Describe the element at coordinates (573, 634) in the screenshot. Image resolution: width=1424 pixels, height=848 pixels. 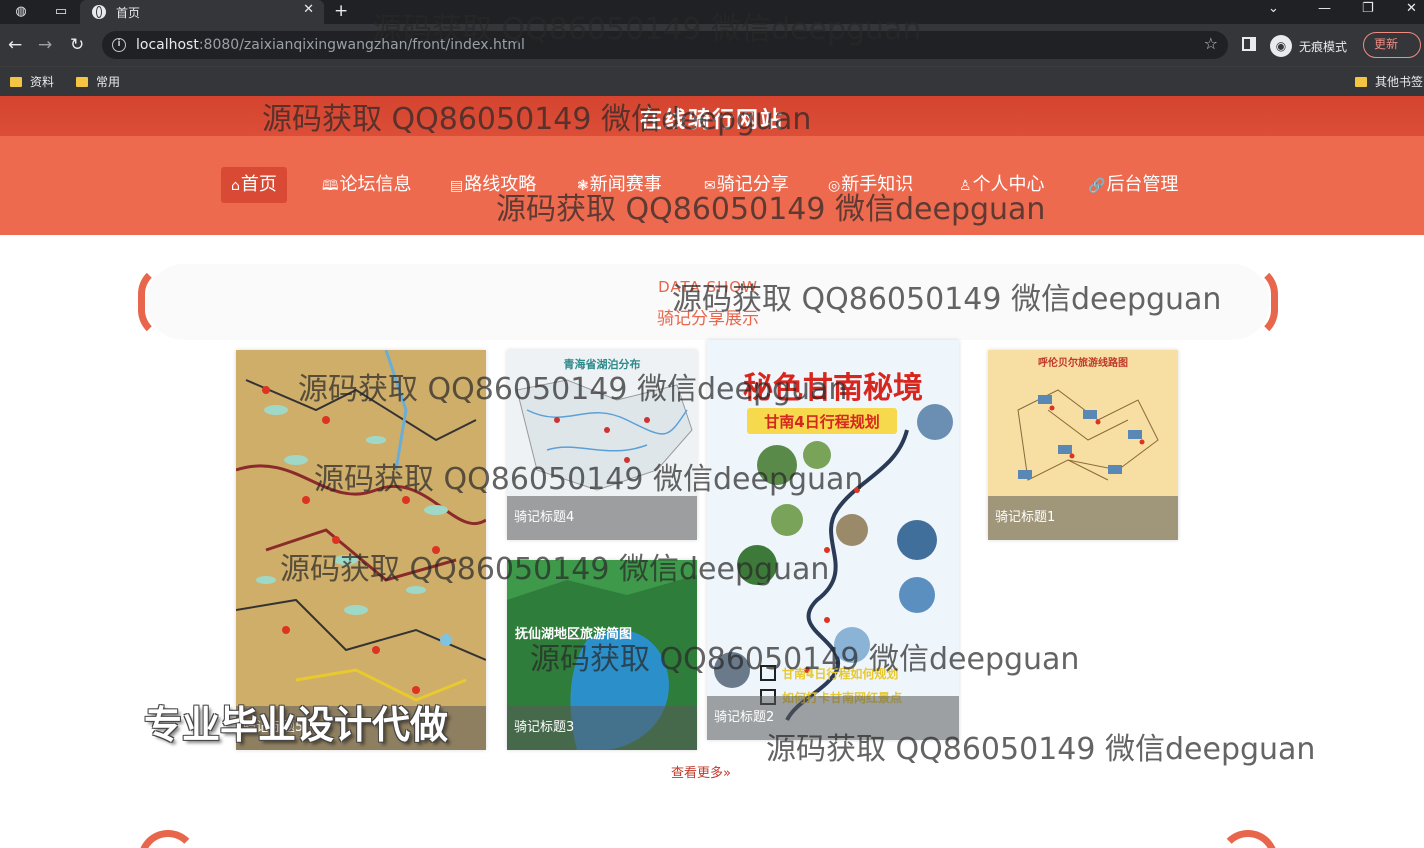
I see `poster-title: 抚仙湖地区旅游简图` at that location.